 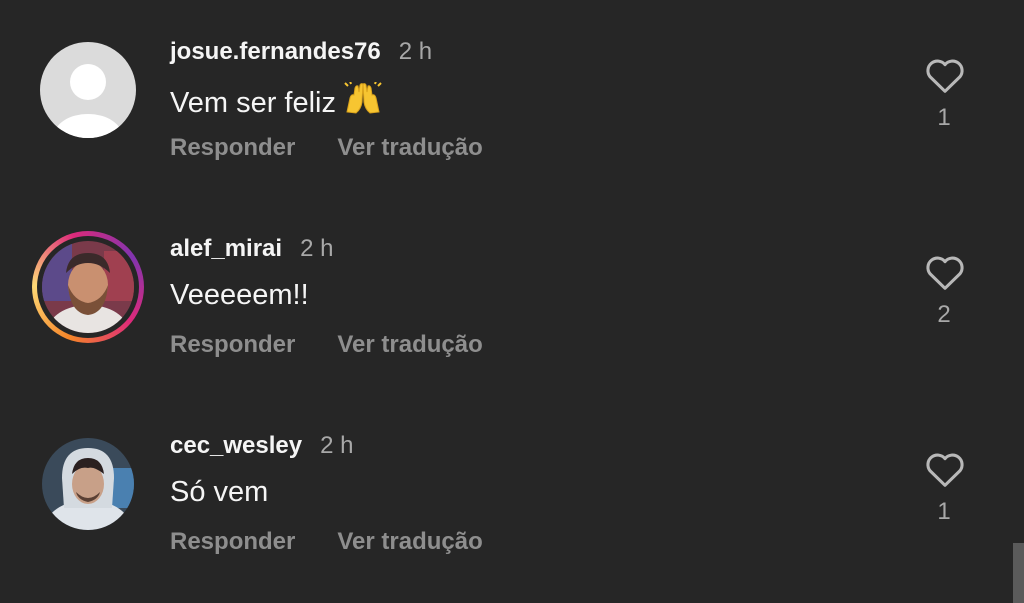 What do you see at coordinates (226, 249) in the screenshot?
I see `username-link: alef_mirai` at bounding box center [226, 249].